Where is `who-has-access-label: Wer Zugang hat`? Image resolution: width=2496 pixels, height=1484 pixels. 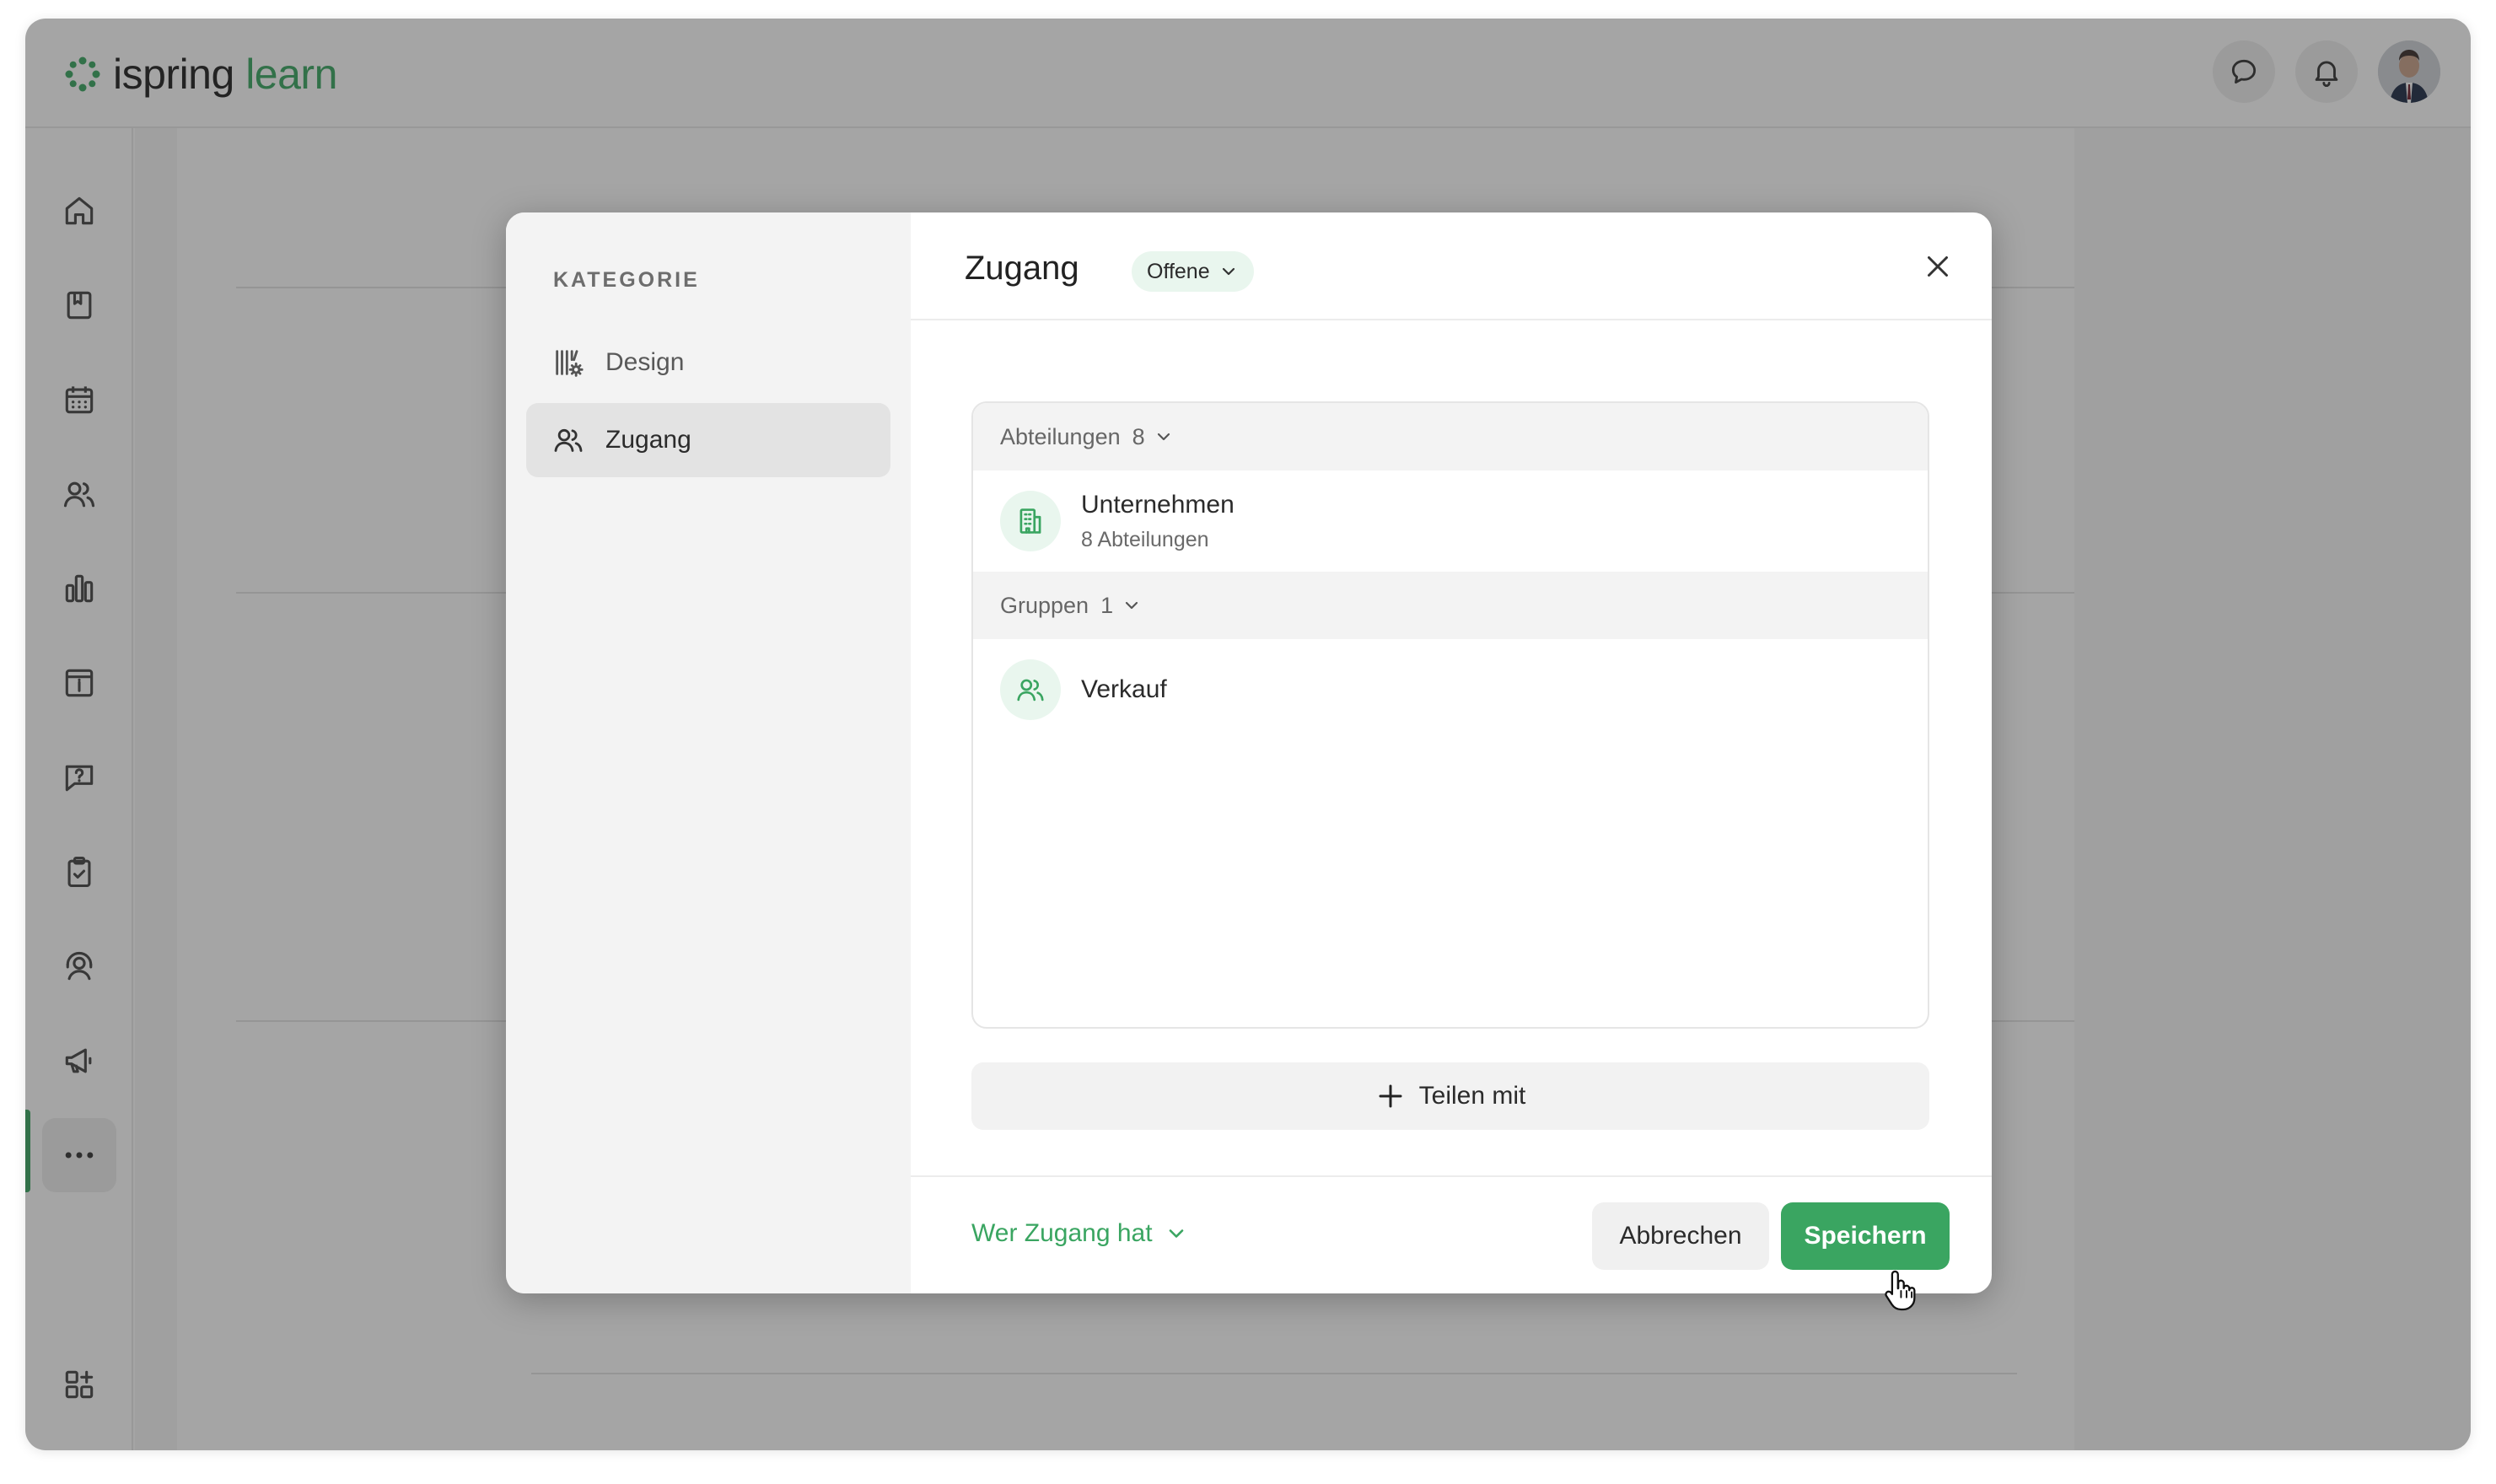
who-has-access-label: Wer Zugang hat is located at coordinates (1062, 1233).